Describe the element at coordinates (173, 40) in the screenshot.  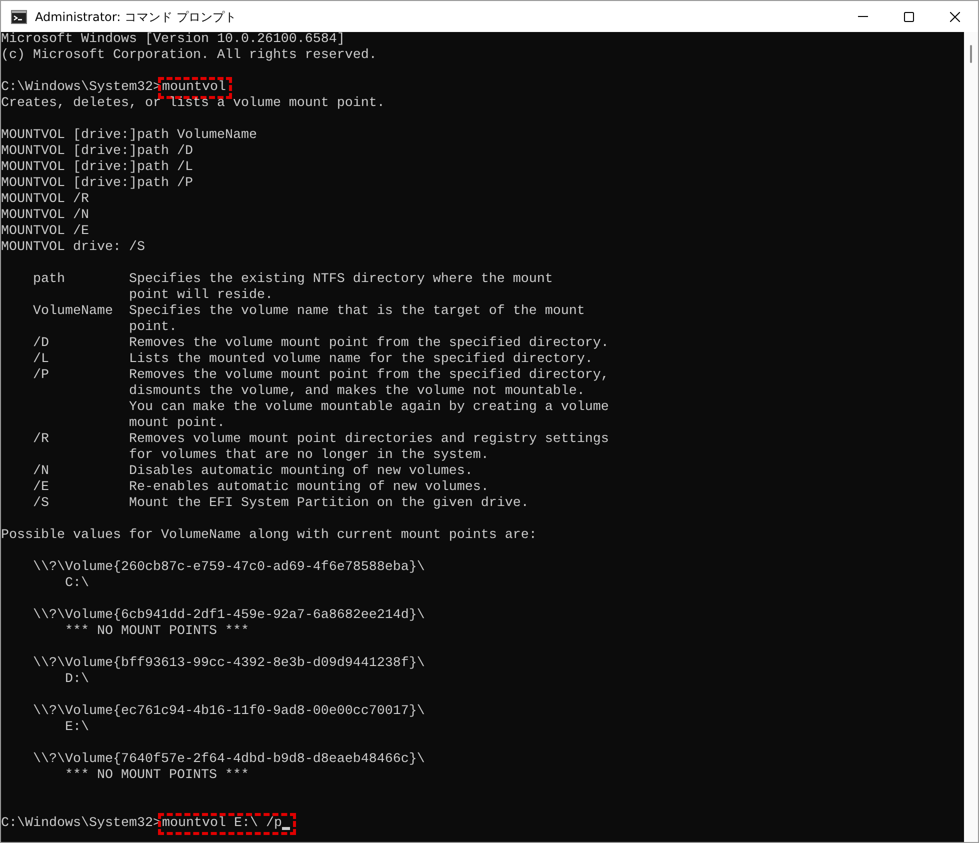
I see `console-line: Microsoft Windows [Version 10.0.26100.6584]` at that location.